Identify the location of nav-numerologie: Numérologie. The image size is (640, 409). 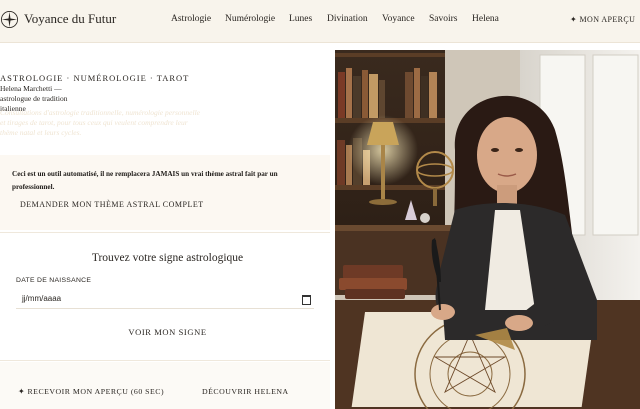
(250, 19).